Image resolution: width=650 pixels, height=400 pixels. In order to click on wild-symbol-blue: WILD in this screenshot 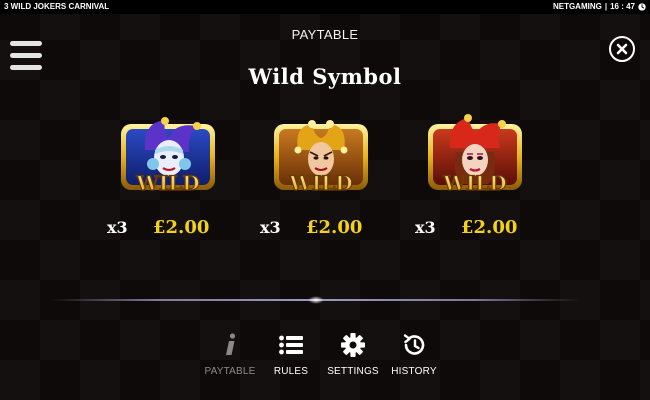, I will do `click(168, 156)`.